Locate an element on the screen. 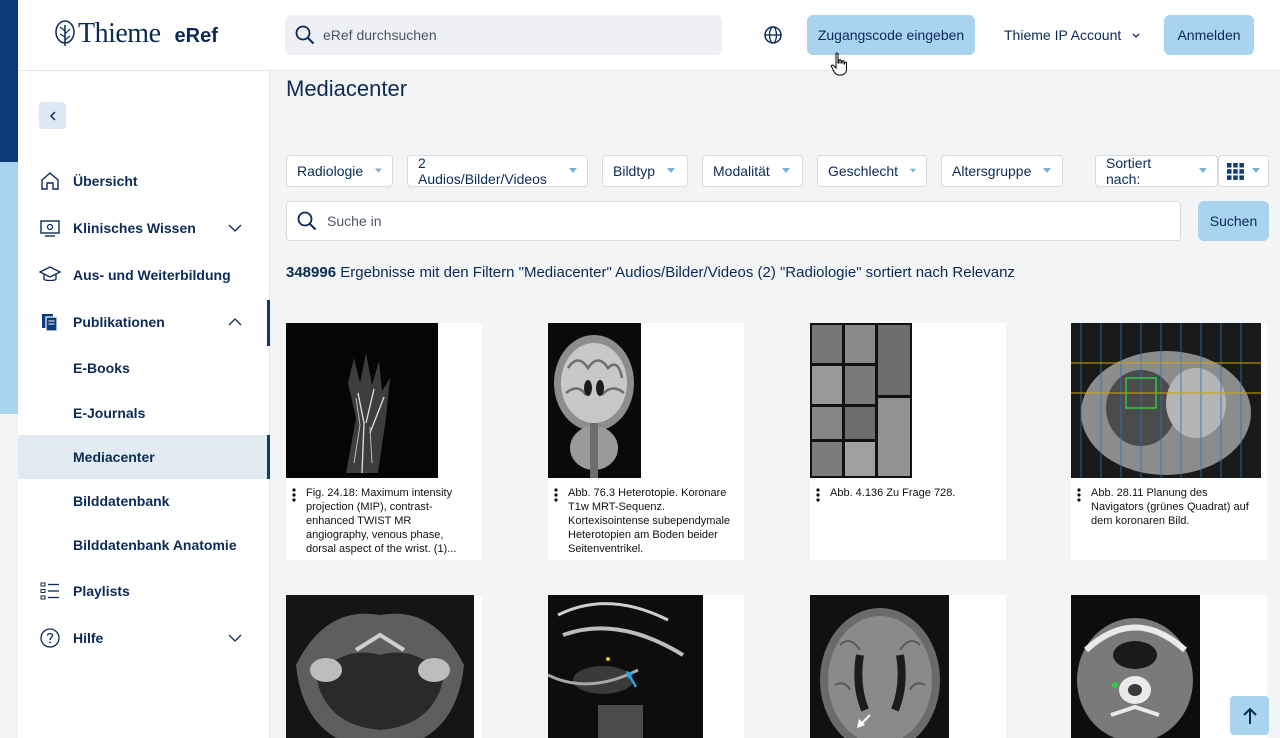 This screenshot has width=1280, height=738. view-toggle is located at coordinates (1243, 171).